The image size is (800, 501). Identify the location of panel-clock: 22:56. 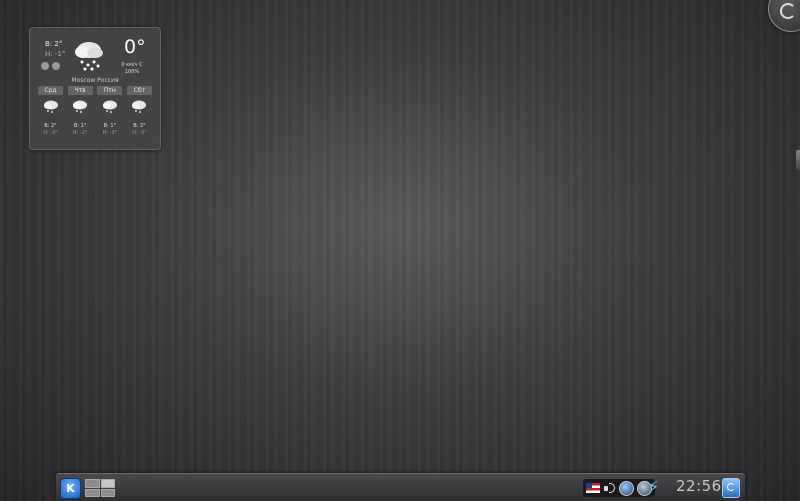
(699, 486).